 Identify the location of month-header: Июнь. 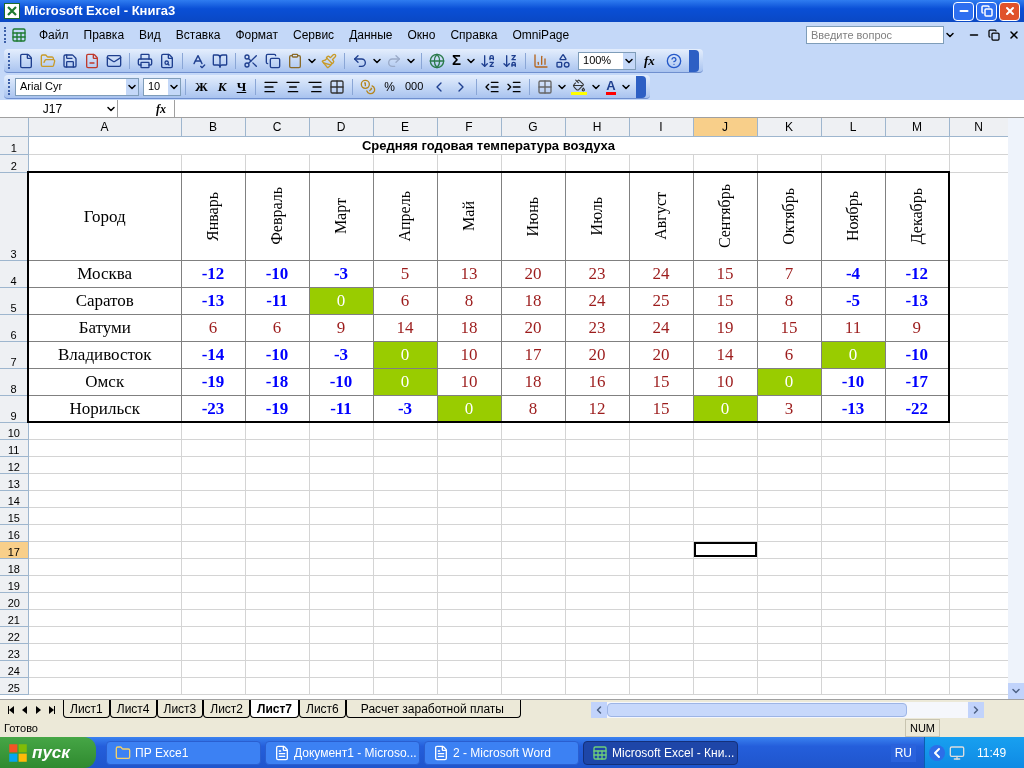
(533, 216).